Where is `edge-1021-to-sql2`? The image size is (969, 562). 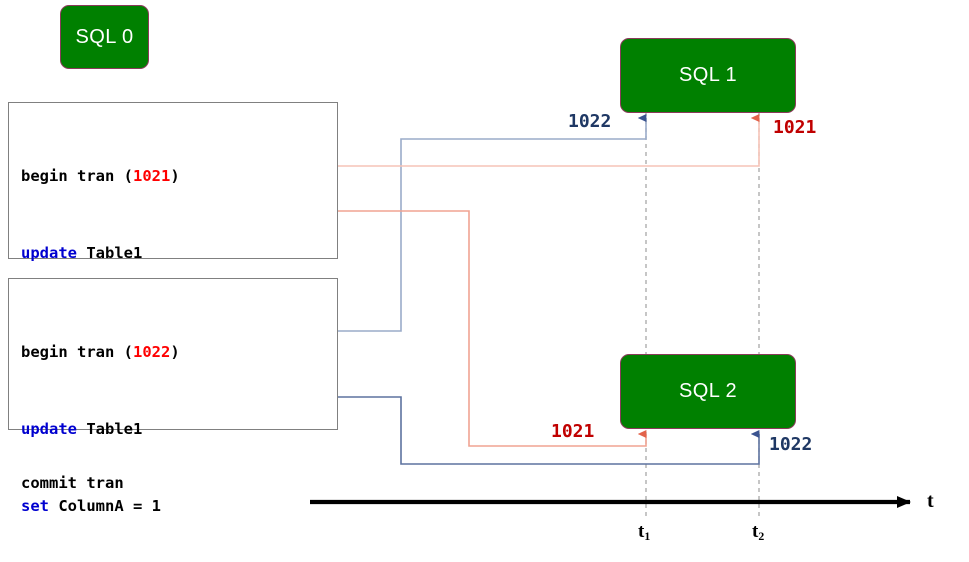
edge-1021-to-sql2 is located at coordinates (492, 328).